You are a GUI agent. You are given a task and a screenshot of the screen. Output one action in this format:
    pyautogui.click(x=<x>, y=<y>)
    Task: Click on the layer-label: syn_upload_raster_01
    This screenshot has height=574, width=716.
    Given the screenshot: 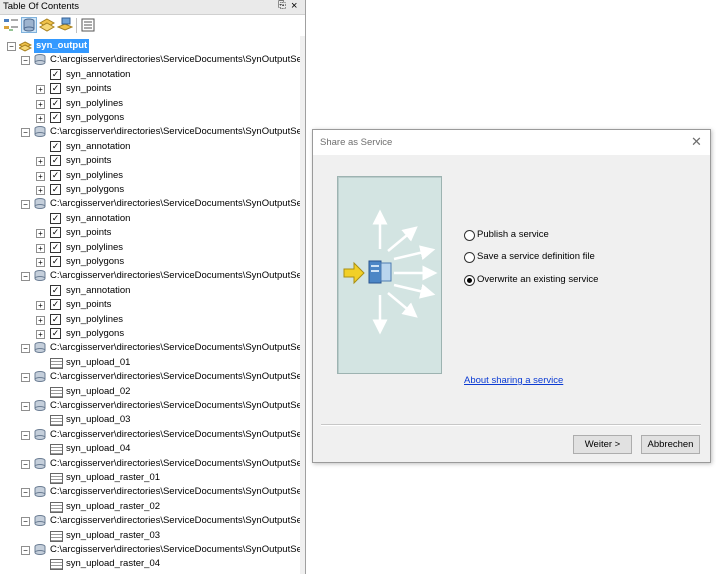 What is the action you would take?
    pyautogui.click(x=113, y=477)
    